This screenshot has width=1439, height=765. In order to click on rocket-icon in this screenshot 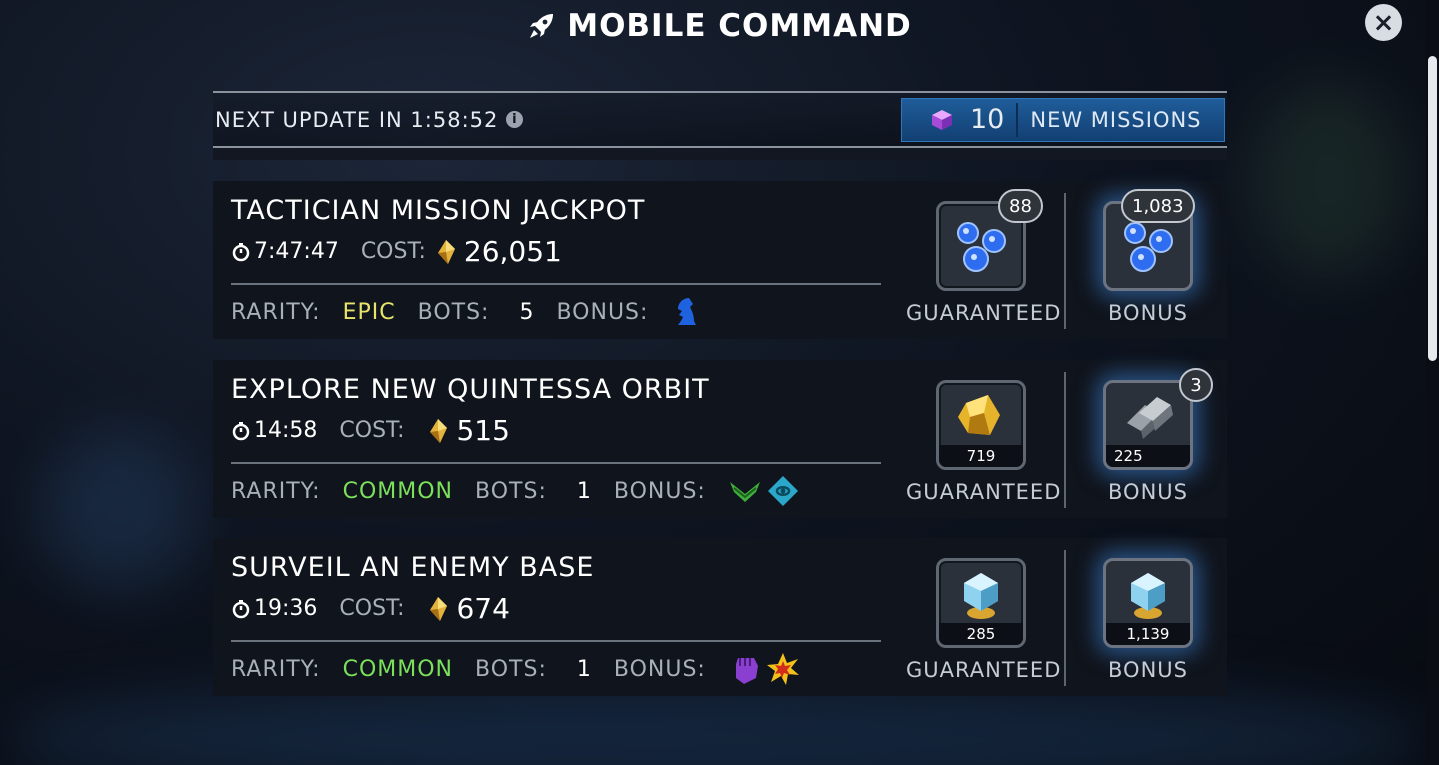, I will do `click(542, 26)`.